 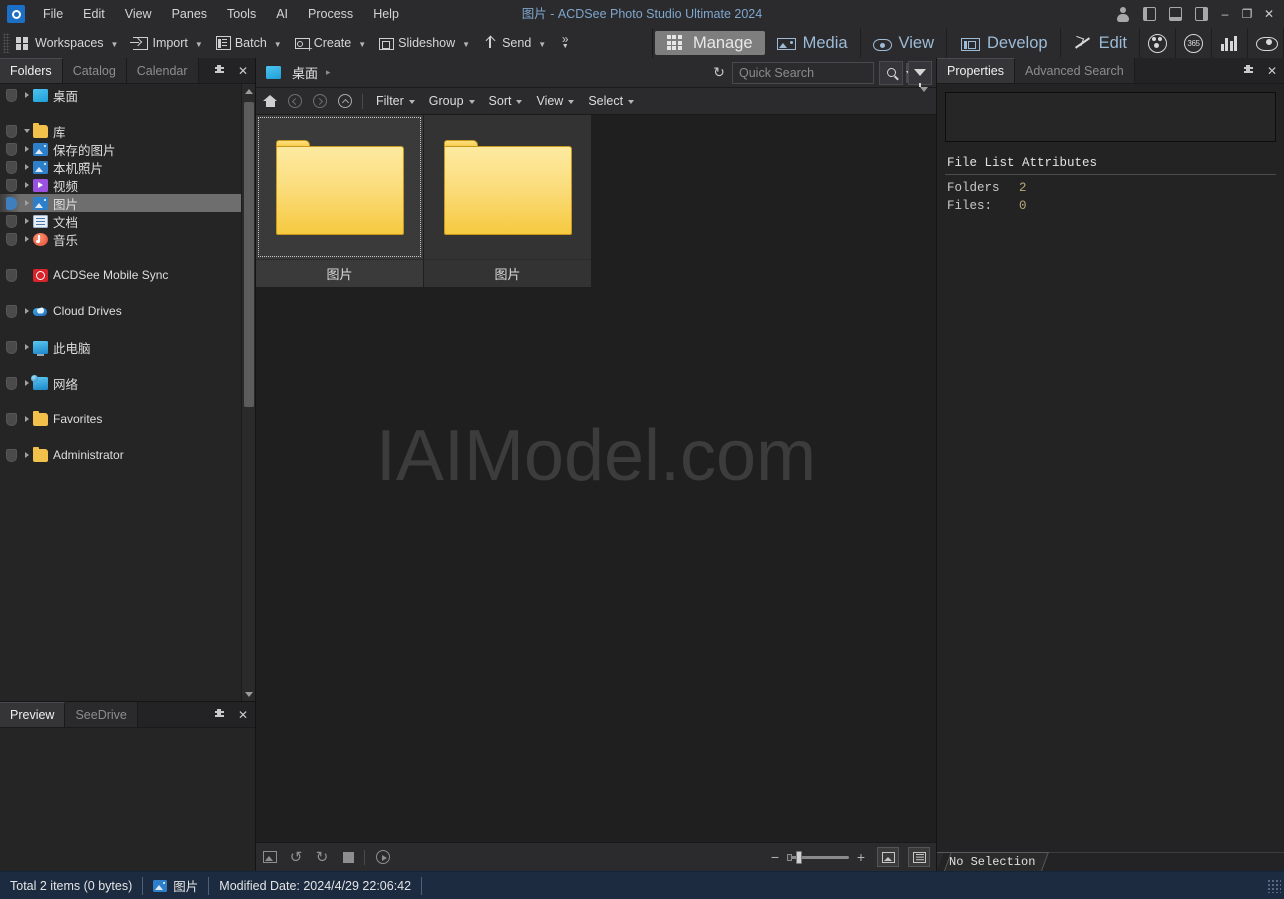 I want to click on rotate-left-icon: ↺, so click(x=296, y=857).